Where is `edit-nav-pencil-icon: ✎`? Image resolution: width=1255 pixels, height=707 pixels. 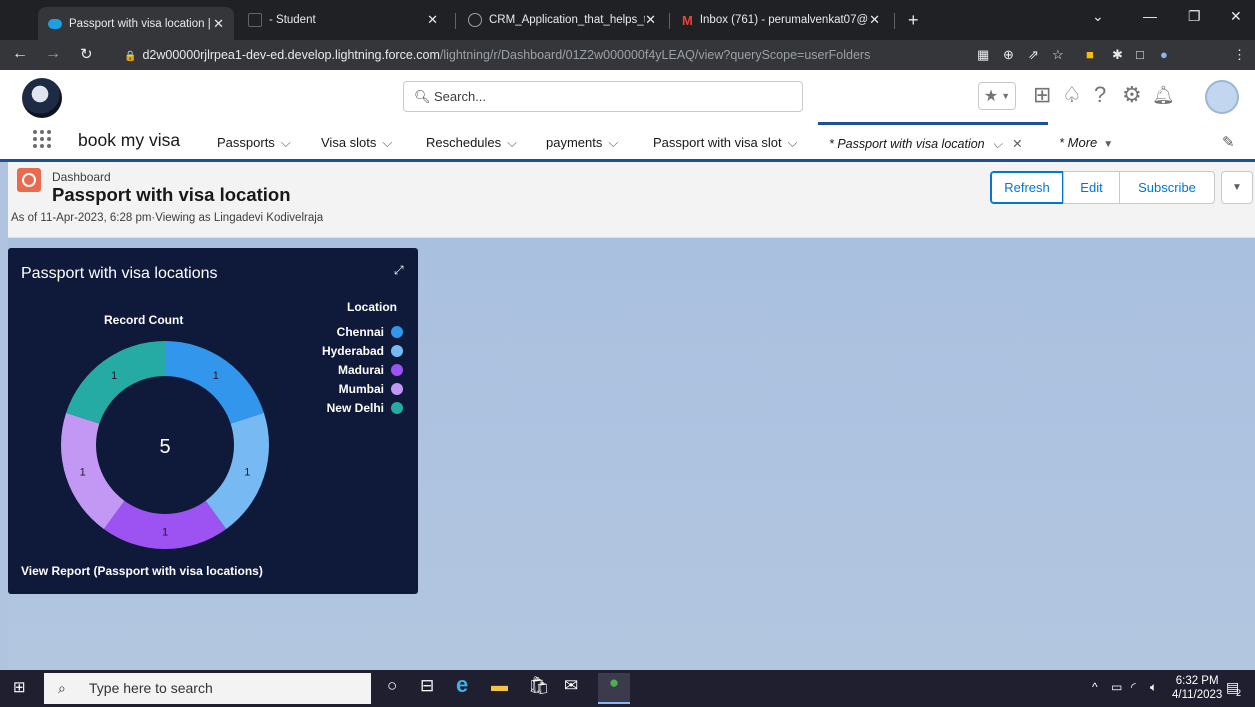
edit-nav-pencil-icon: ✎ is located at coordinates (1228, 142).